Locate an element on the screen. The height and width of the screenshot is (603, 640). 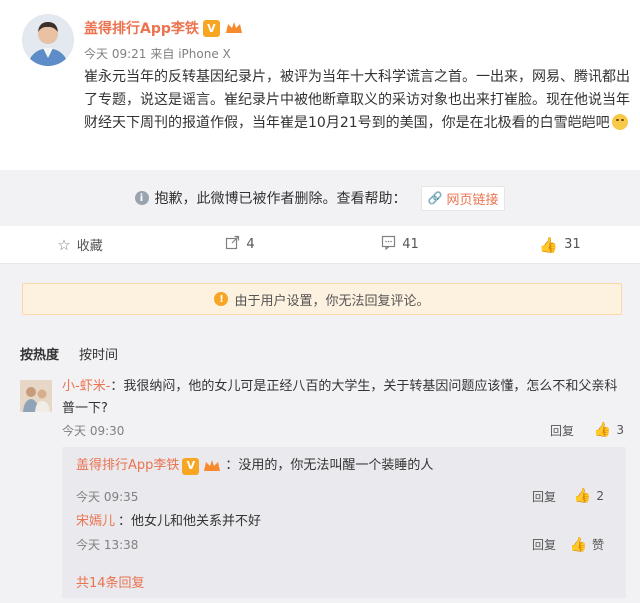
deleted-notice: i 抱歉，此微博已被作者删除。查看帮助： 🔗 网页链接 is located at coordinates (320, 198).